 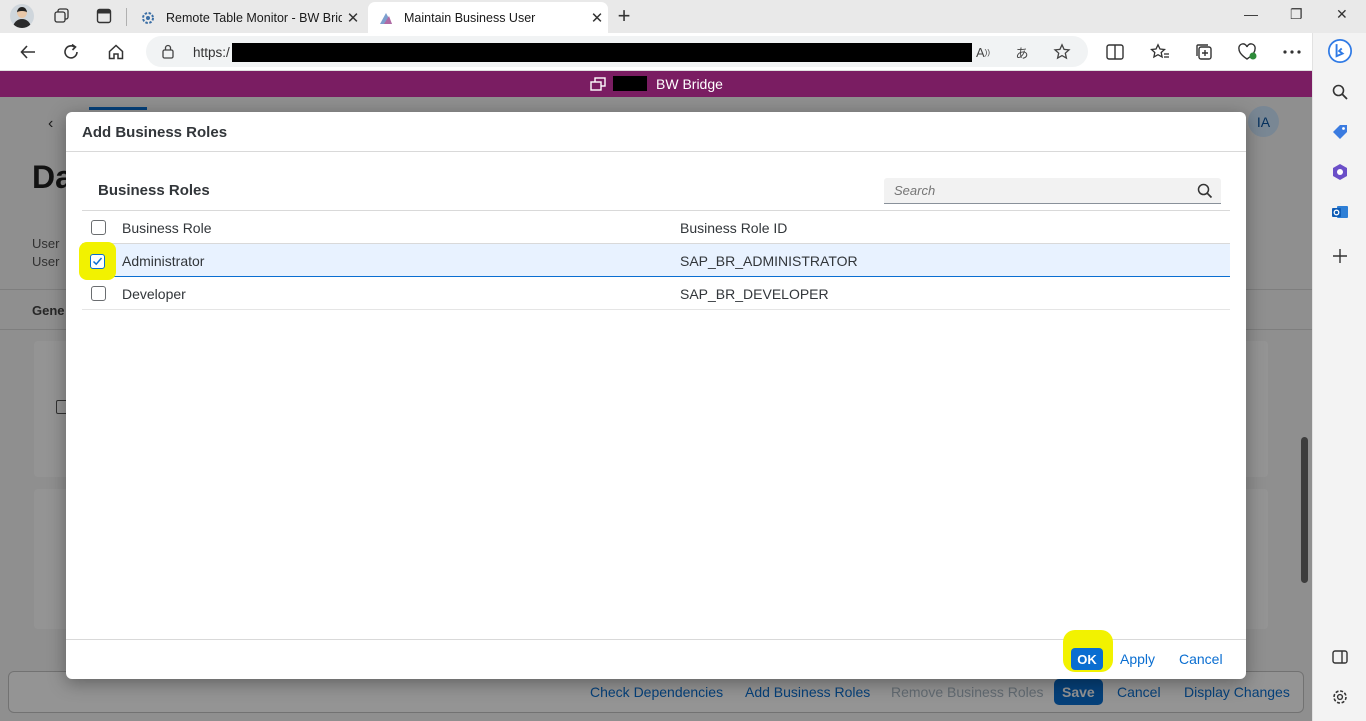 I want to click on split-screen-icon, so click(x=1115, y=52).